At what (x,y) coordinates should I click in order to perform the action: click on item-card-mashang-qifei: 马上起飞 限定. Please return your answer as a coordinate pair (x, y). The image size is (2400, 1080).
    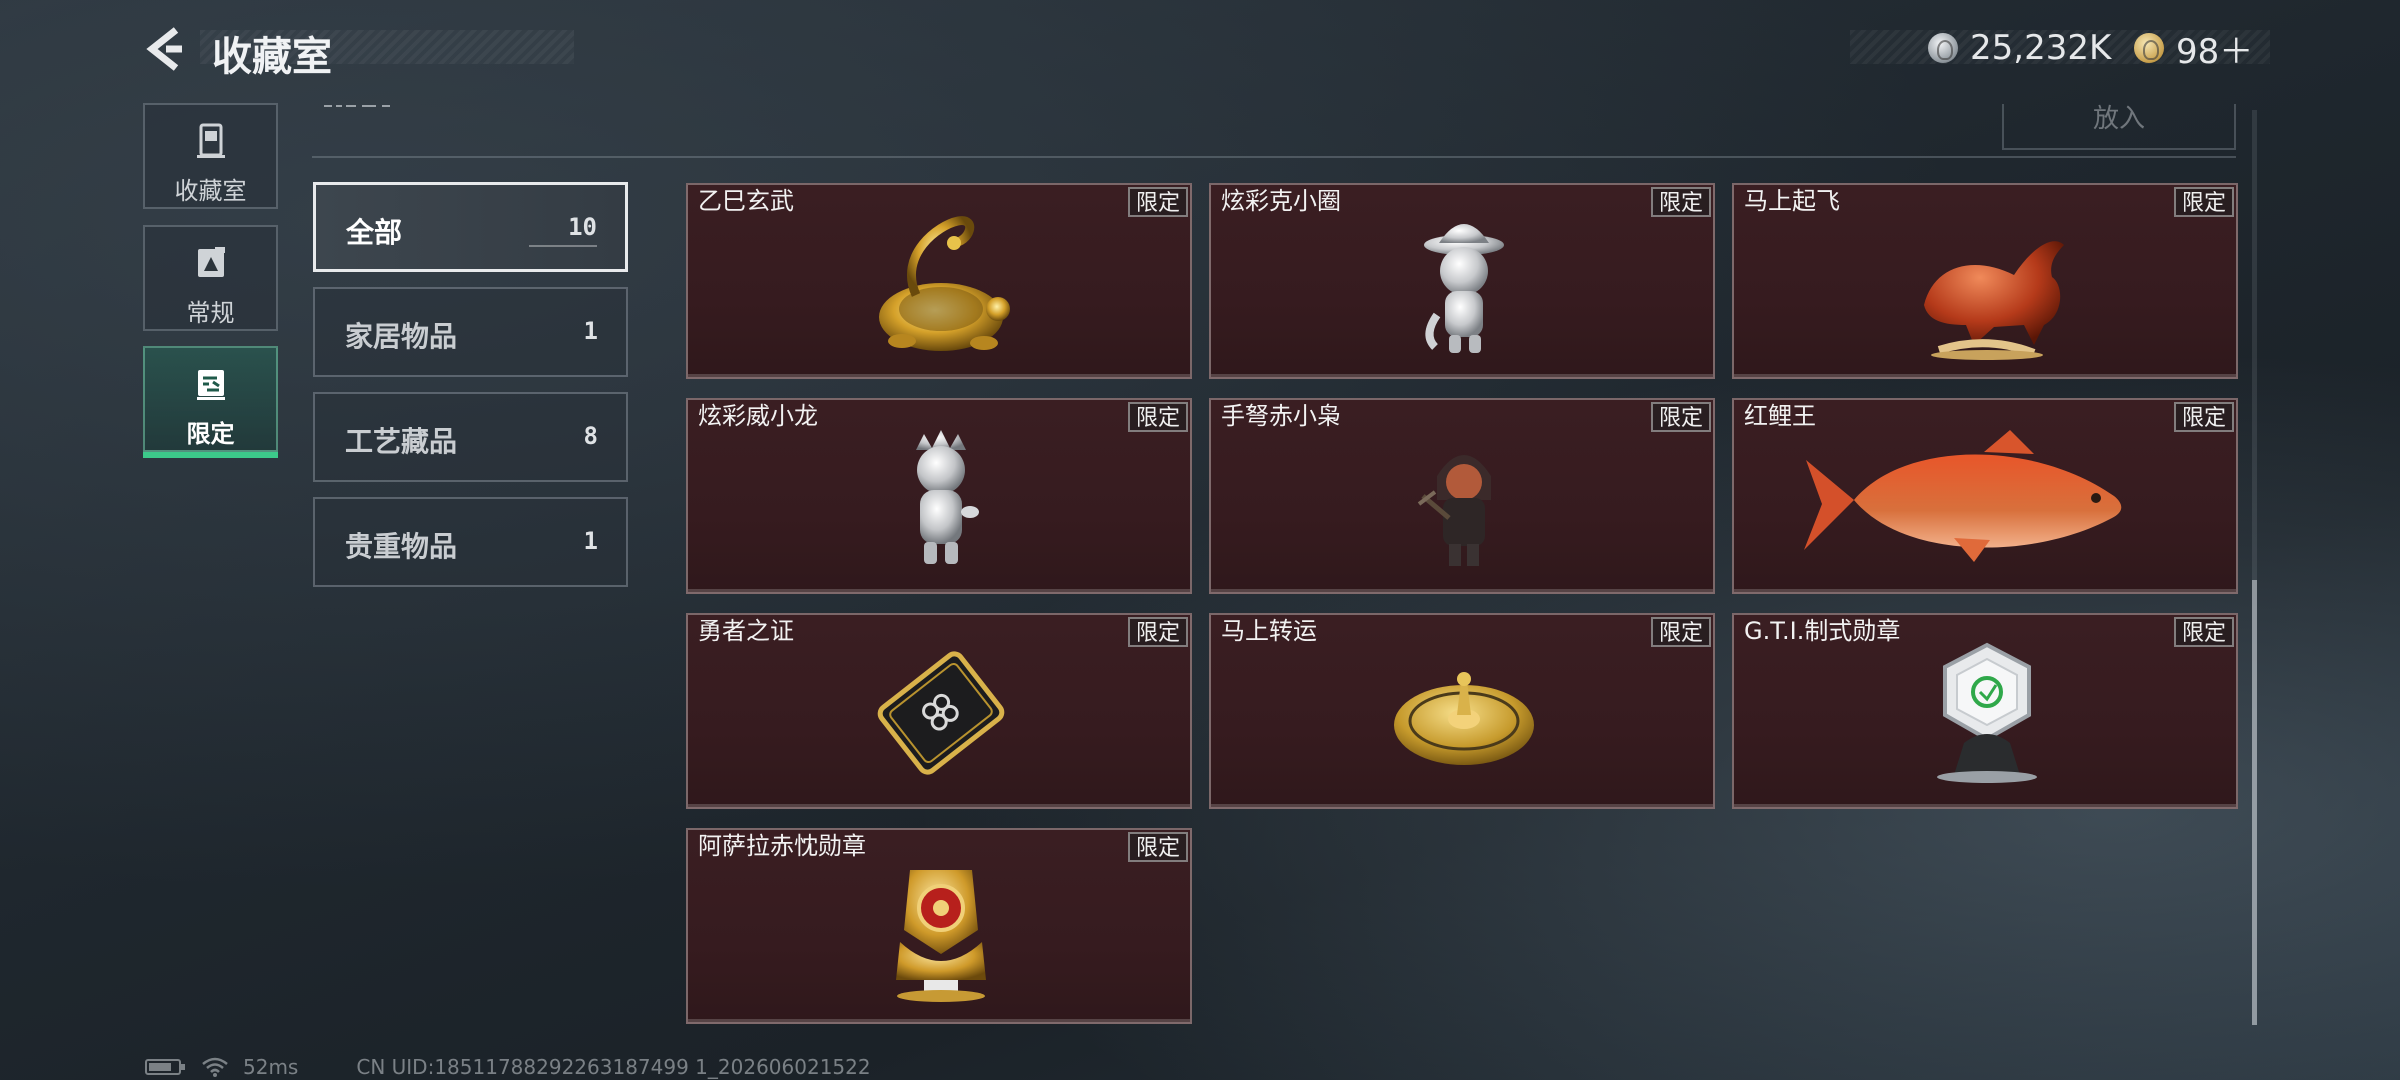
    Looking at the image, I should click on (1985, 281).